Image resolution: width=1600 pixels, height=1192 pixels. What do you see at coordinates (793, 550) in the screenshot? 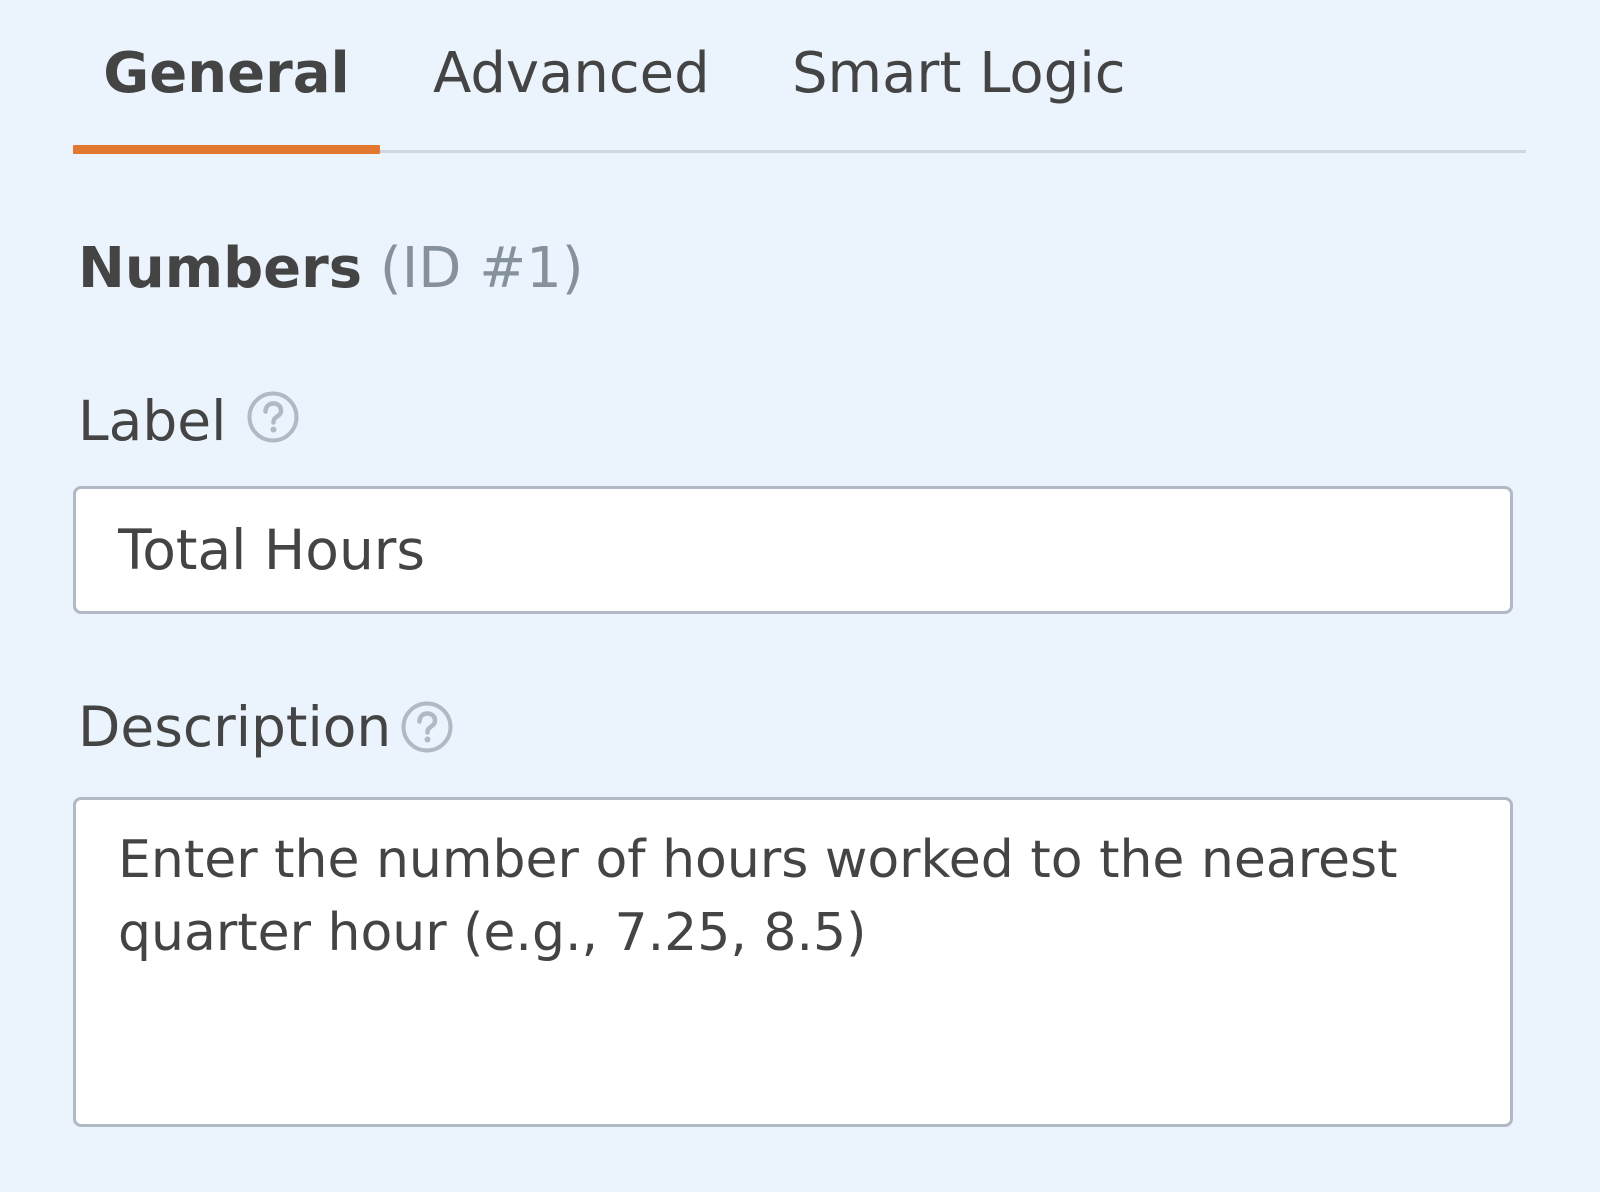
I see `label-input` at bounding box center [793, 550].